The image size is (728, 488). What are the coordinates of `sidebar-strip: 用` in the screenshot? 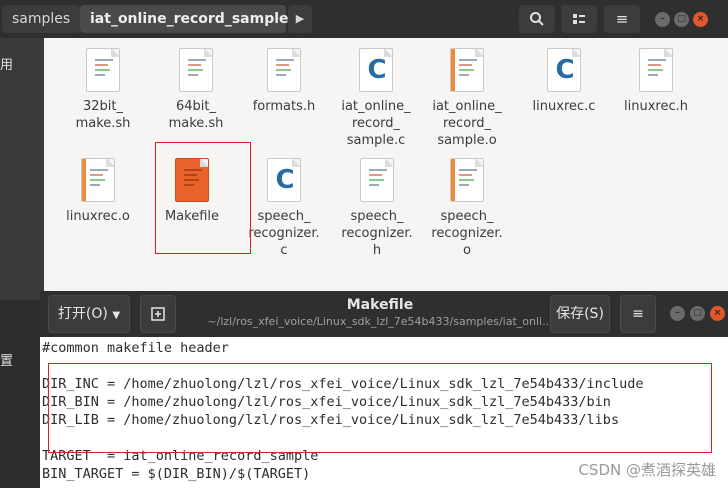 It's located at (22, 169).